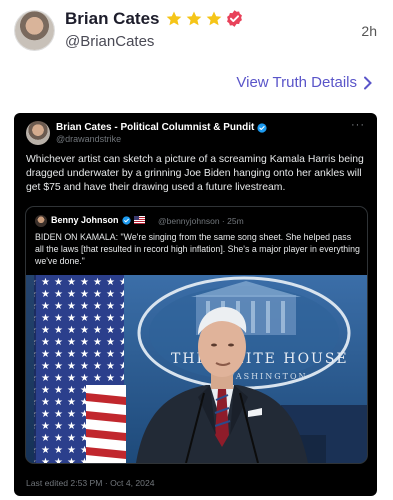 The width and height of the screenshot is (393, 500). Describe the element at coordinates (358, 125) in the screenshot. I see `more-icon: ···` at that location.